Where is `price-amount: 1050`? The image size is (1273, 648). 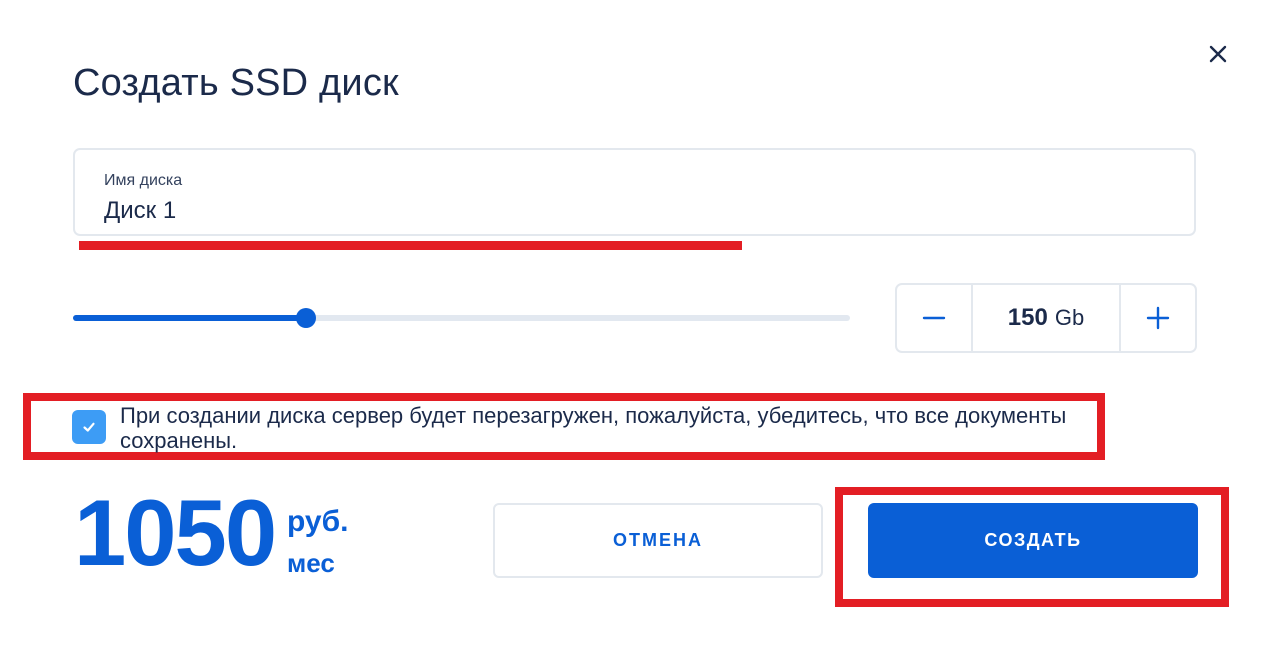 price-amount: 1050 is located at coordinates (175, 532).